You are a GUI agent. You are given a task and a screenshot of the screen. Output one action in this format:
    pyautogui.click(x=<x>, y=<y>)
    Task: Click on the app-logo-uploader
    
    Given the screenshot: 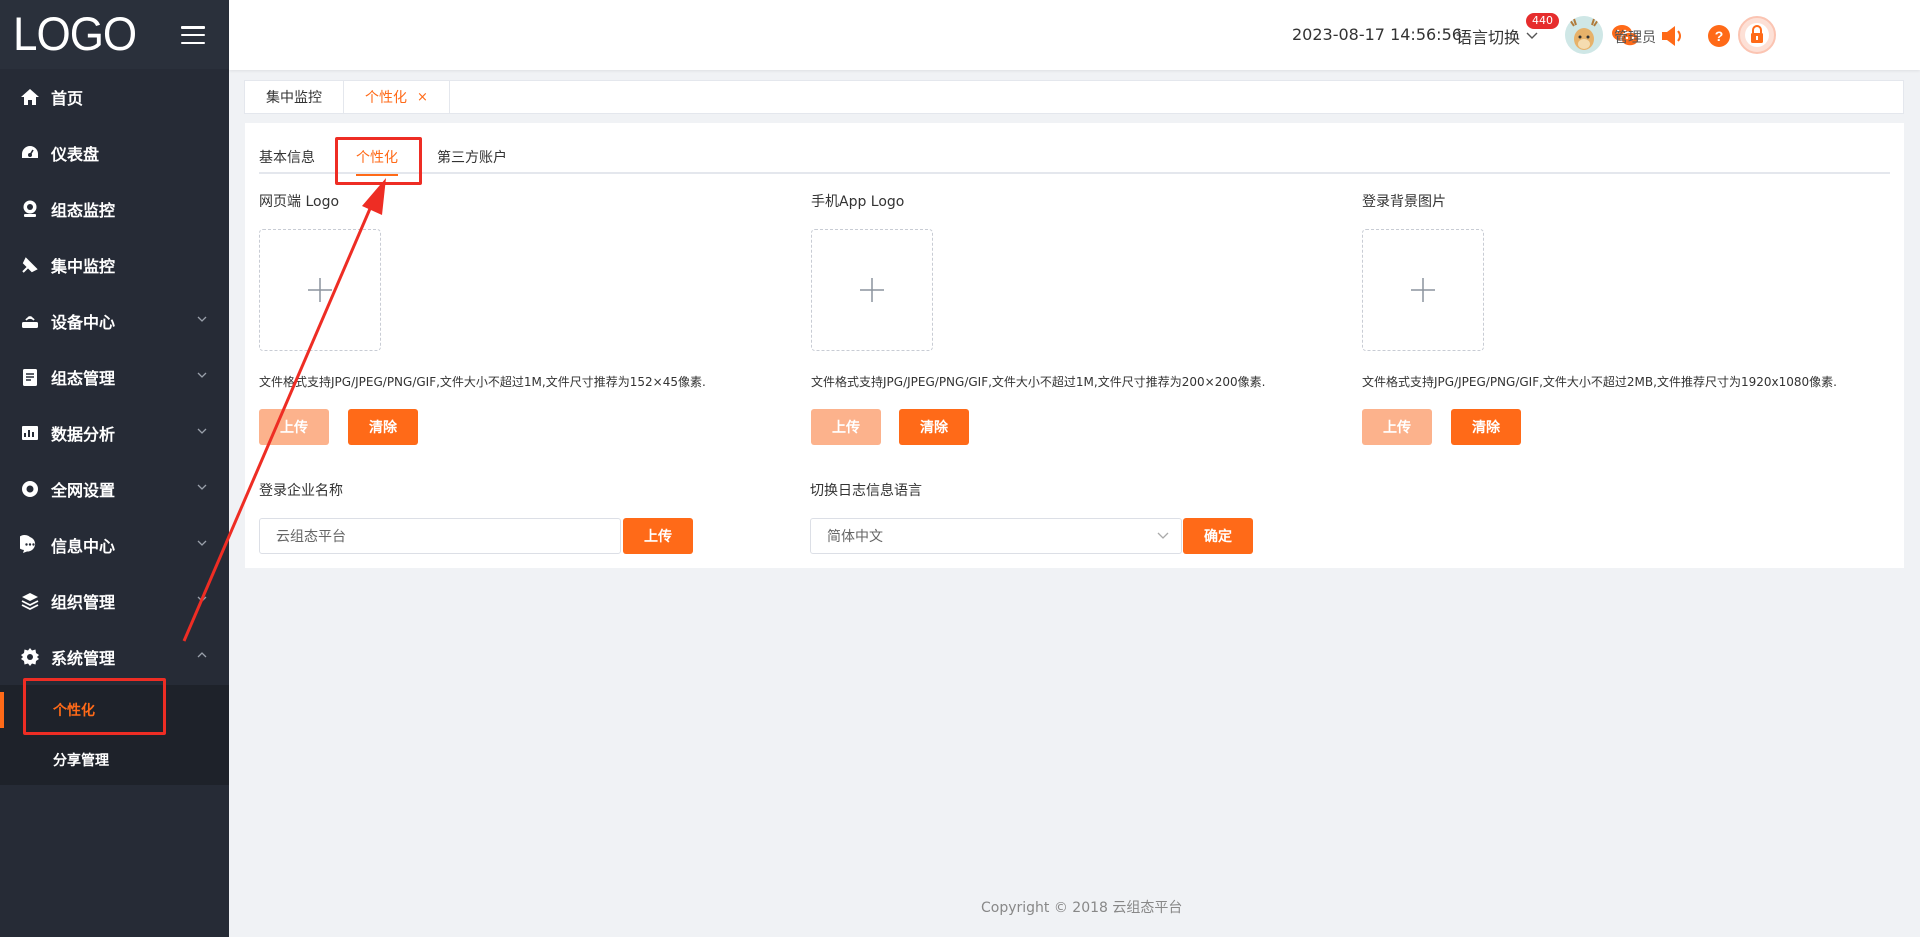 What is the action you would take?
    pyautogui.click(x=872, y=290)
    